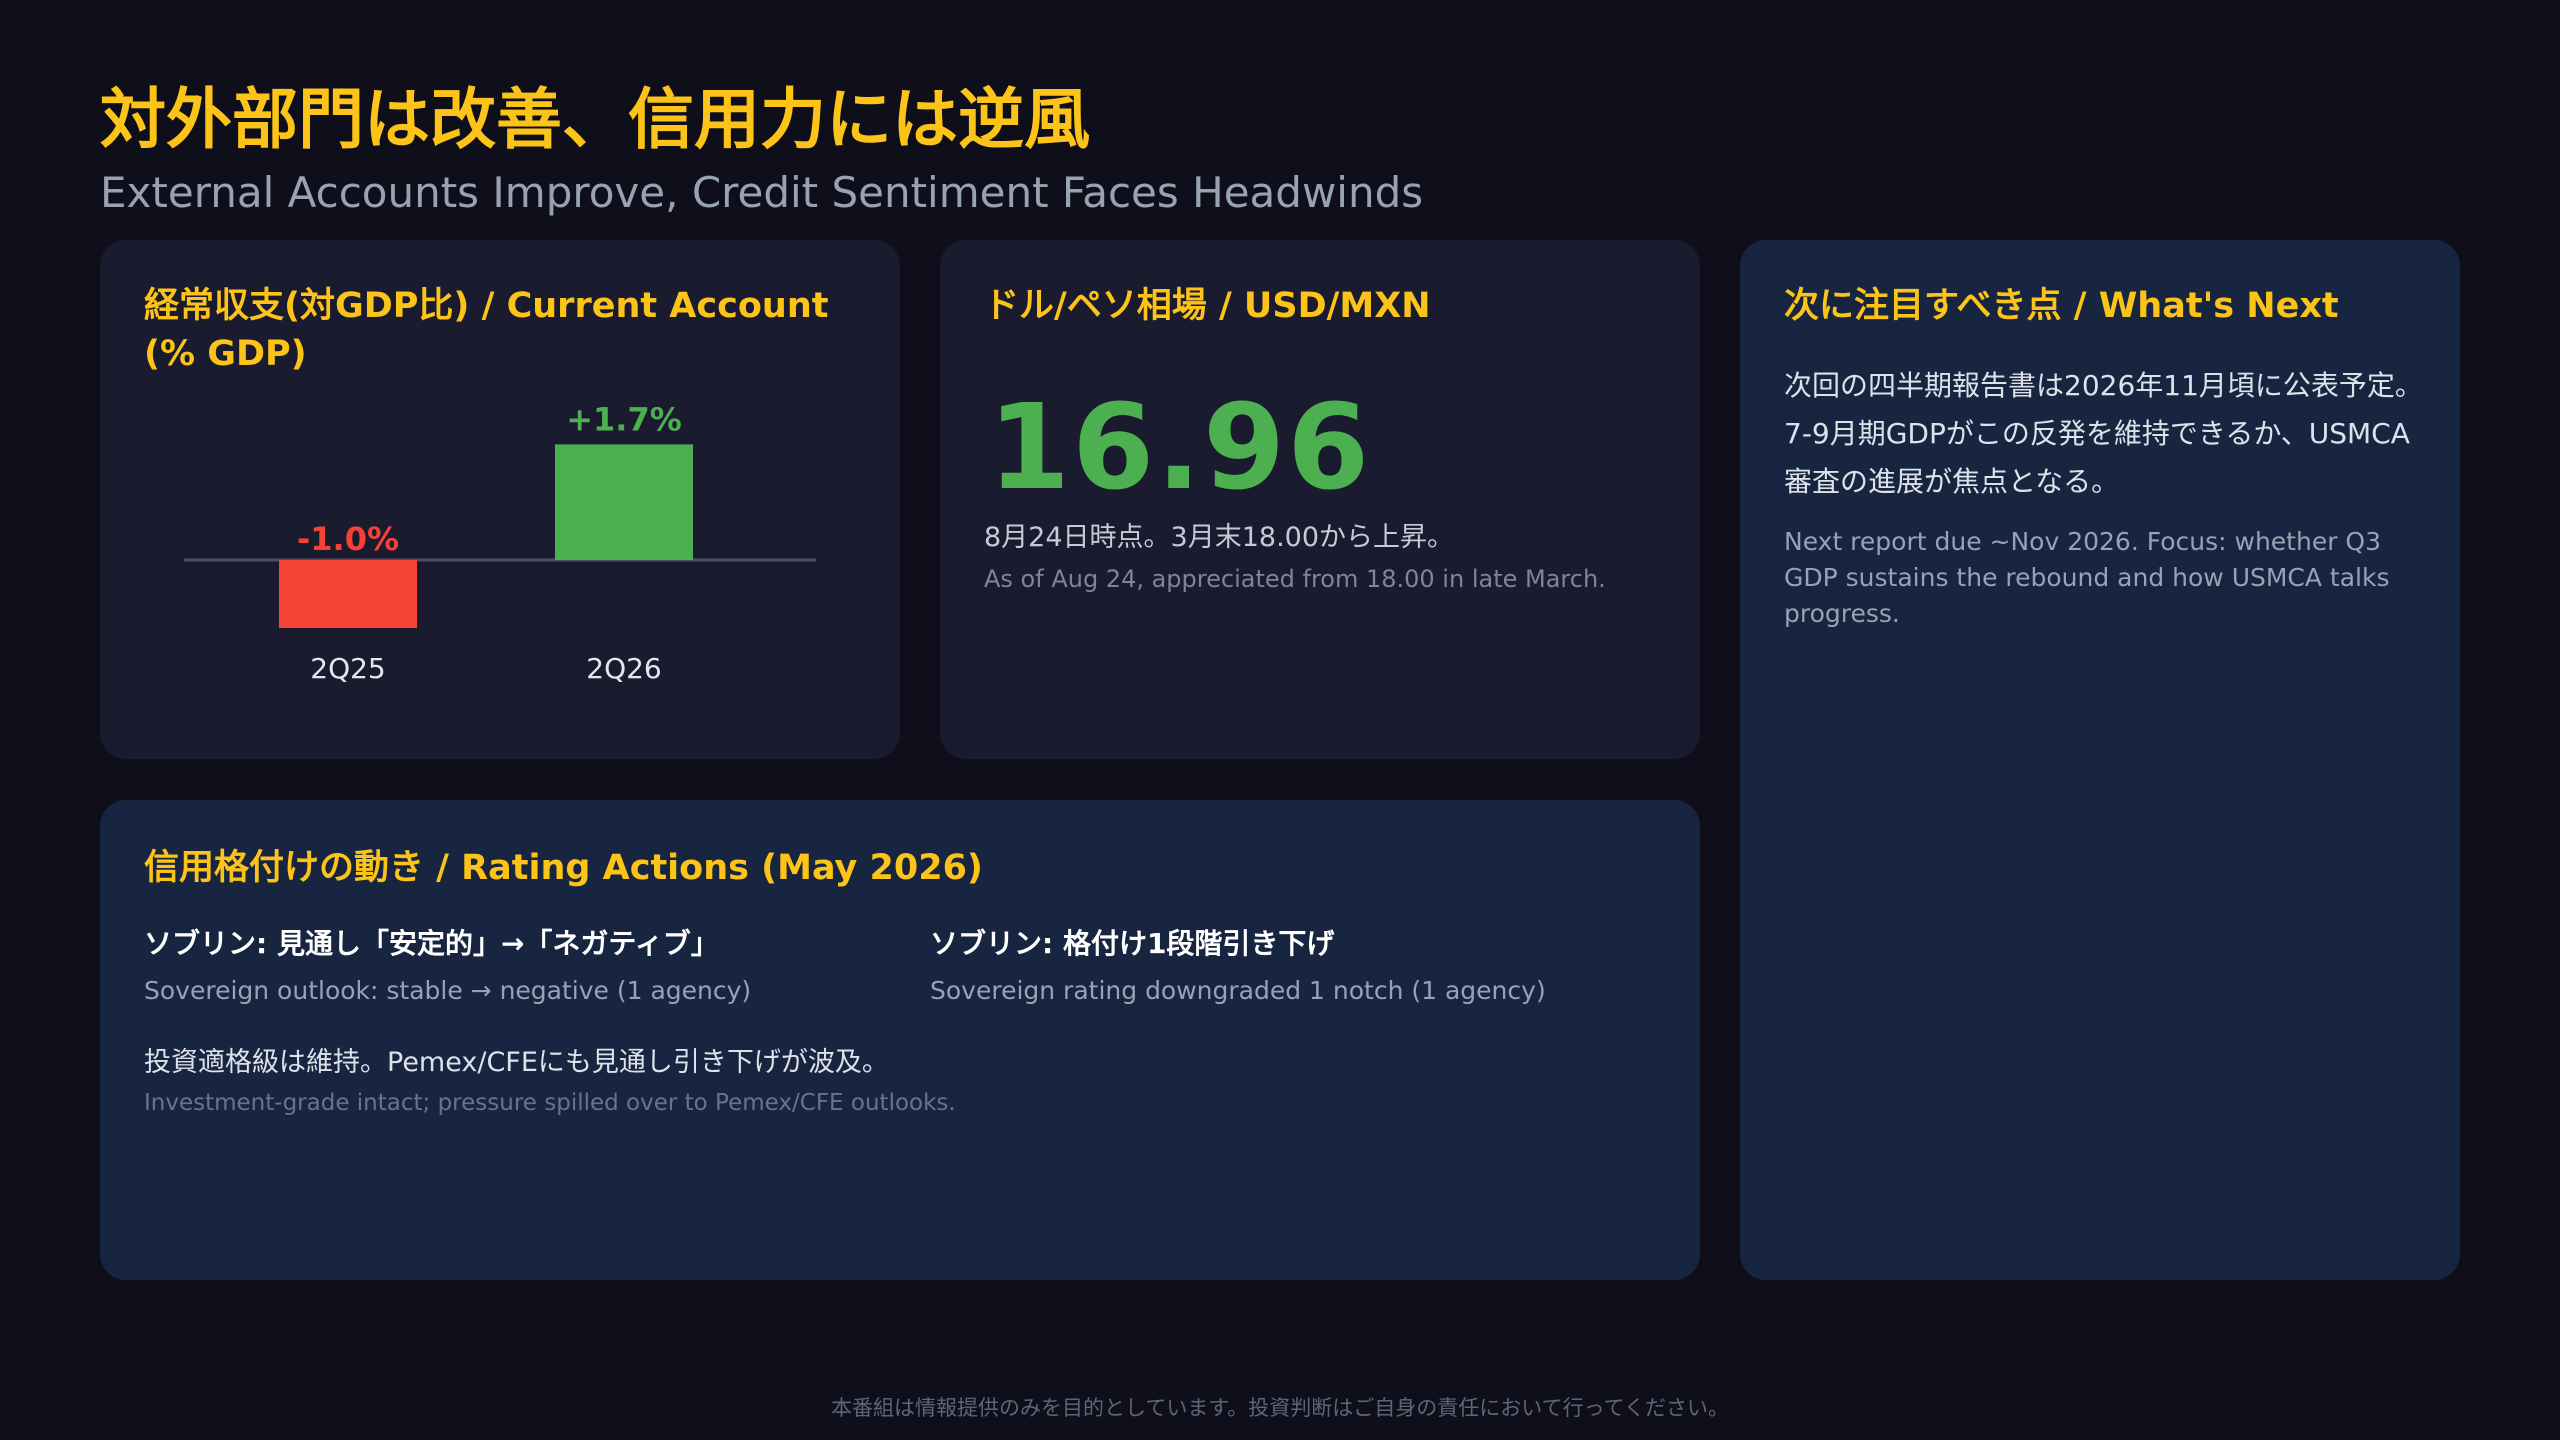 The height and width of the screenshot is (1440, 2560). What do you see at coordinates (1207, 306) in the screenshot?
I see `fx-title: ドル/ペソ相場 / USD/MXN` at bounding box center [1207, 306].